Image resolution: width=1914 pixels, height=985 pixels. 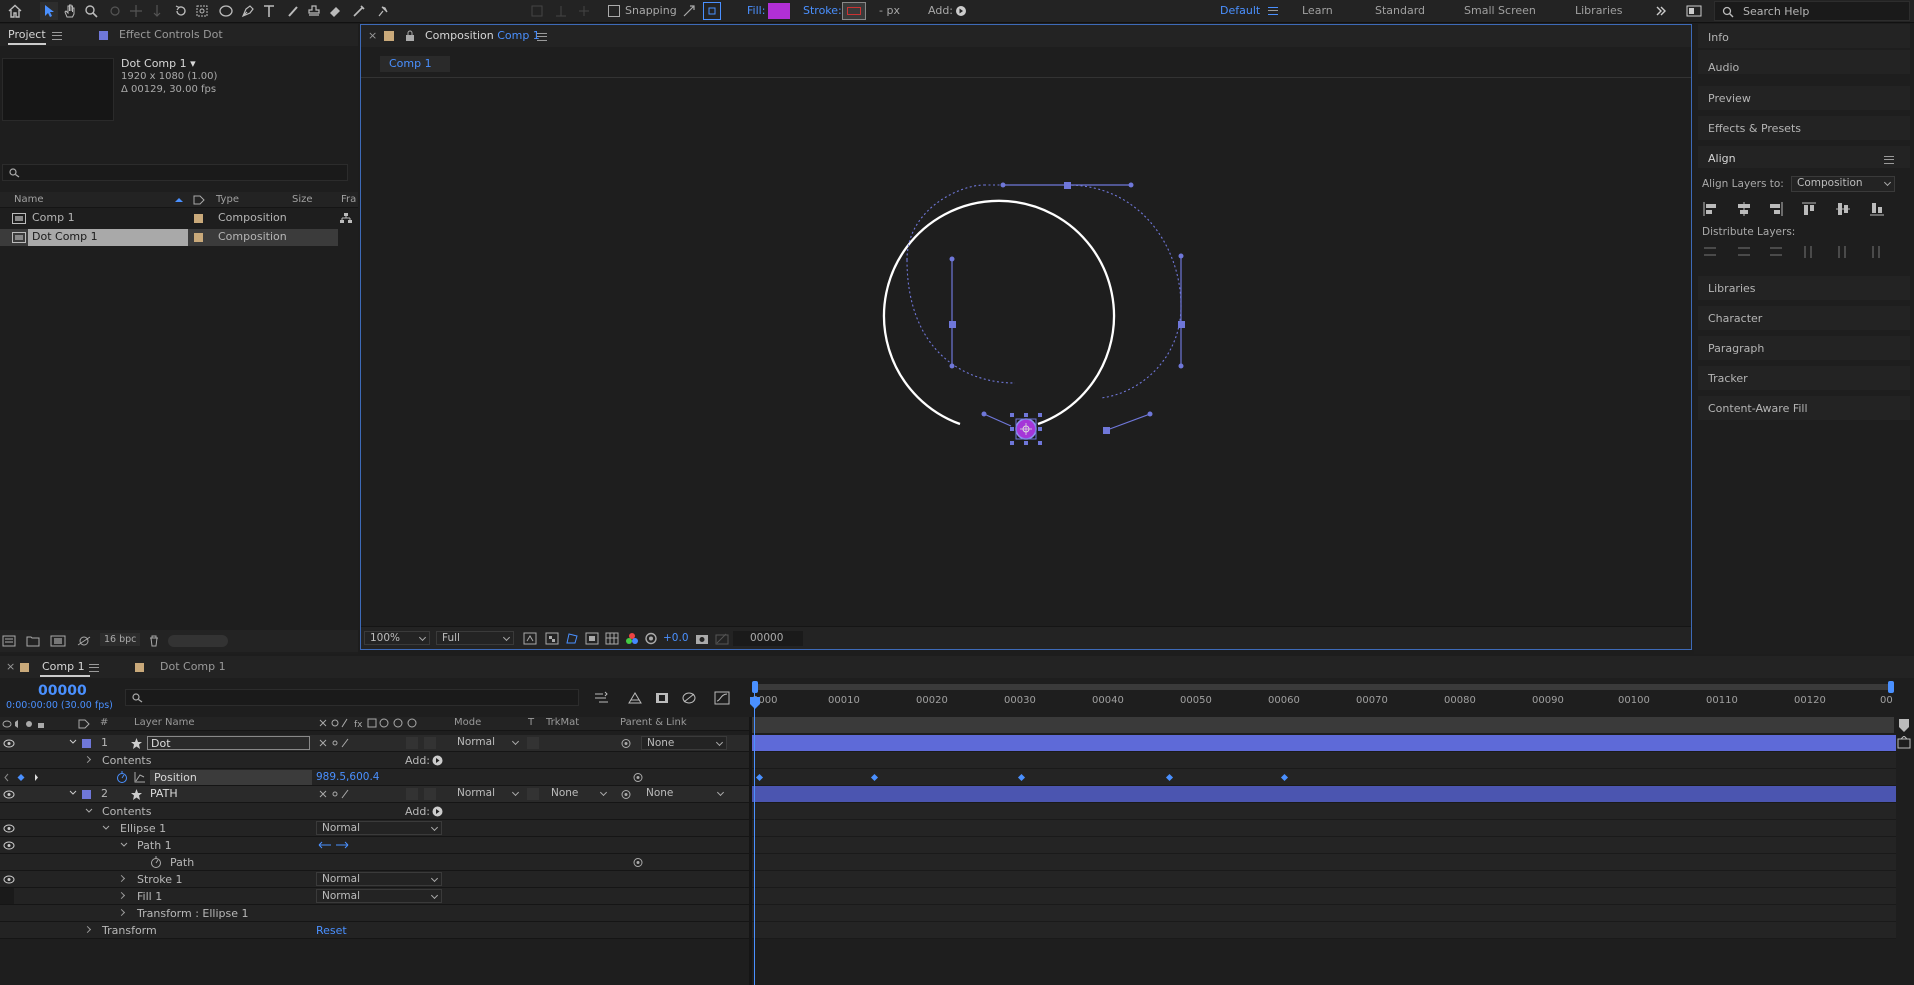 What do you see at coordinates (722, 698) in the screenshot?
I see `graph-editor-icon` at bounding box center [722, 698].